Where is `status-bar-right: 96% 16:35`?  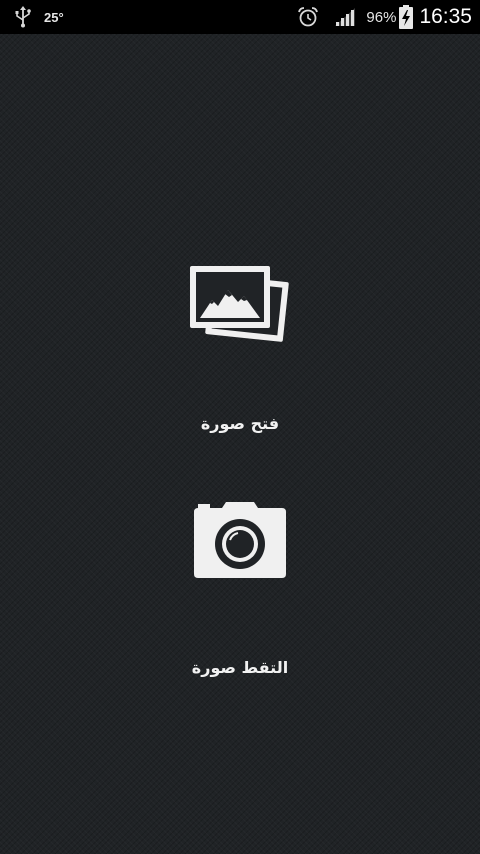 status-bar-right: 96% 16:35 is located at coordinates (384, 17).